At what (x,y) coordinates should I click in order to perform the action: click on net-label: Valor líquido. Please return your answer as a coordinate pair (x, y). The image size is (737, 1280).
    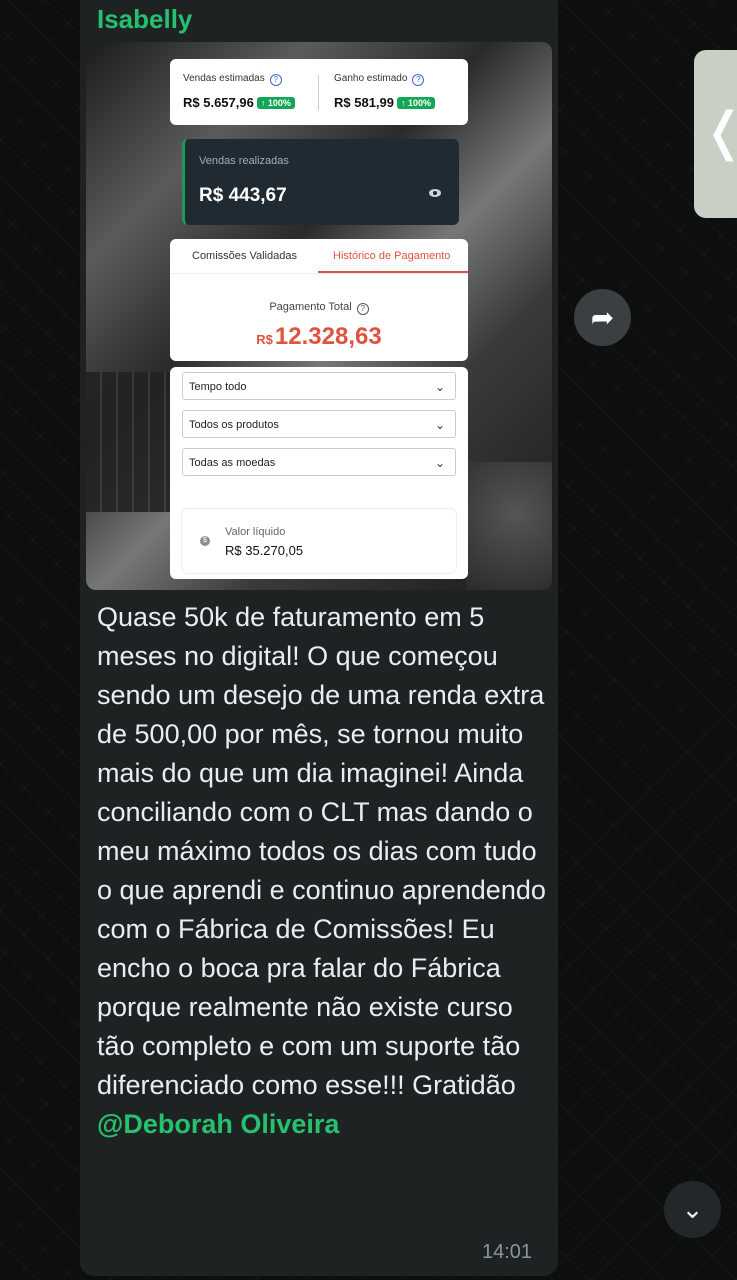
    Looking at the image, I should click on (255, 532).